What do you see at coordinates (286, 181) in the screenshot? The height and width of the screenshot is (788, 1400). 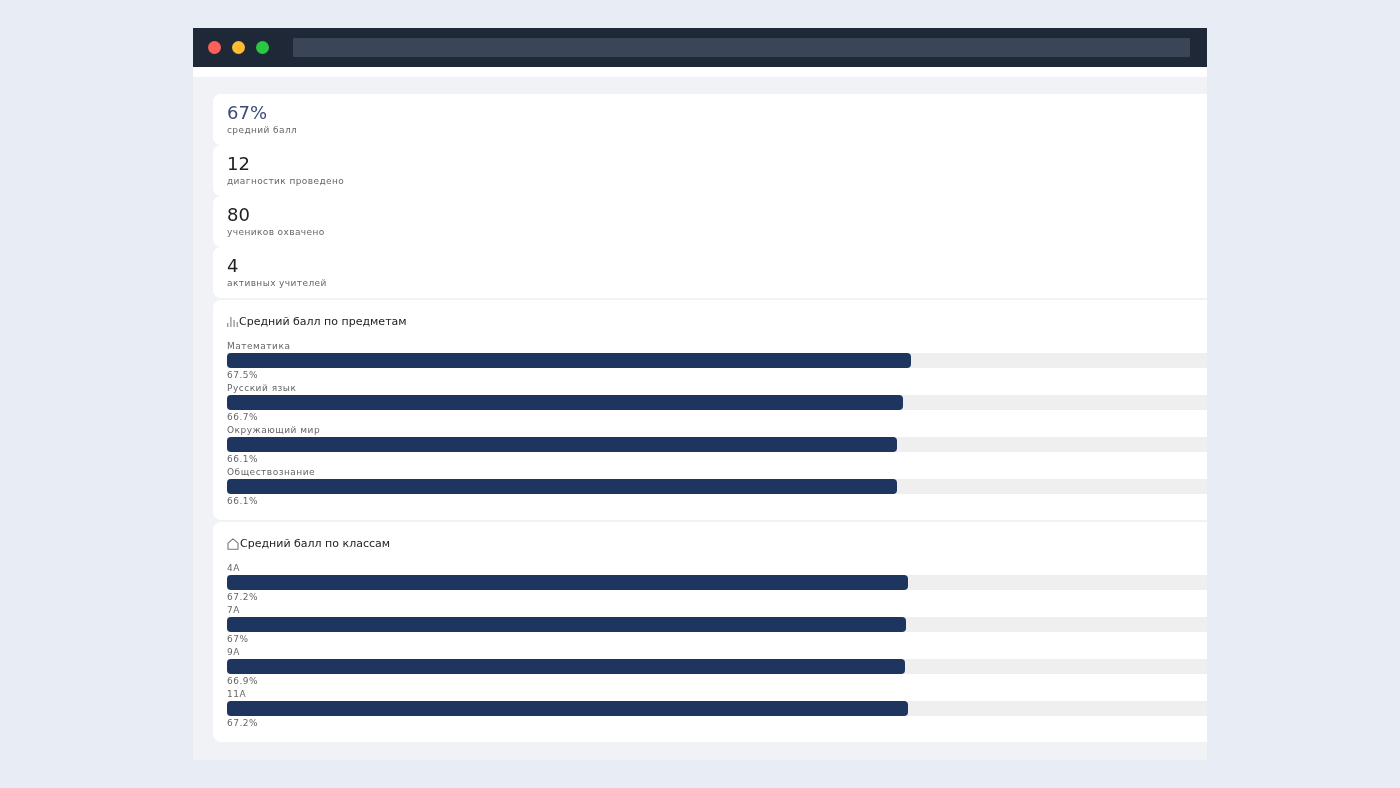 I see `stat-label: диагностик проведено` at bounding box center [286, 181].